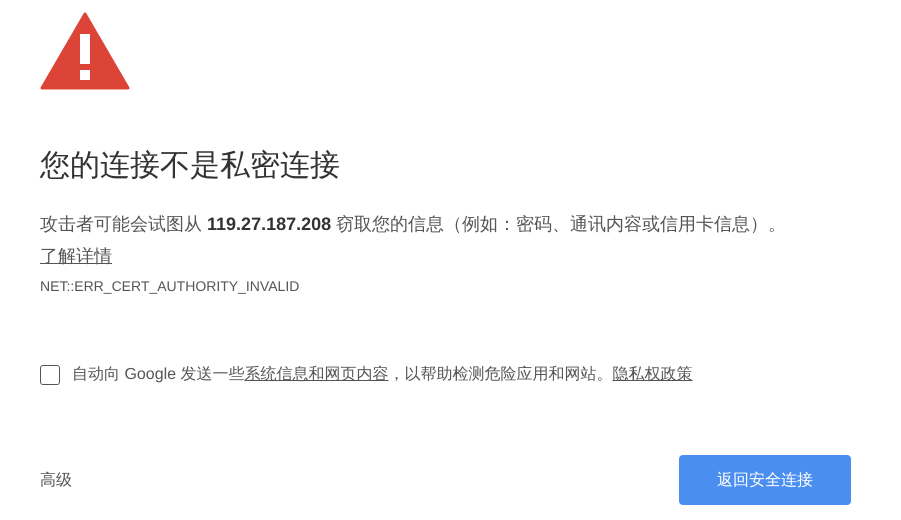  Describe the element at coordinates (50, 374) in the screenshot. I see `checkbox` at that location.